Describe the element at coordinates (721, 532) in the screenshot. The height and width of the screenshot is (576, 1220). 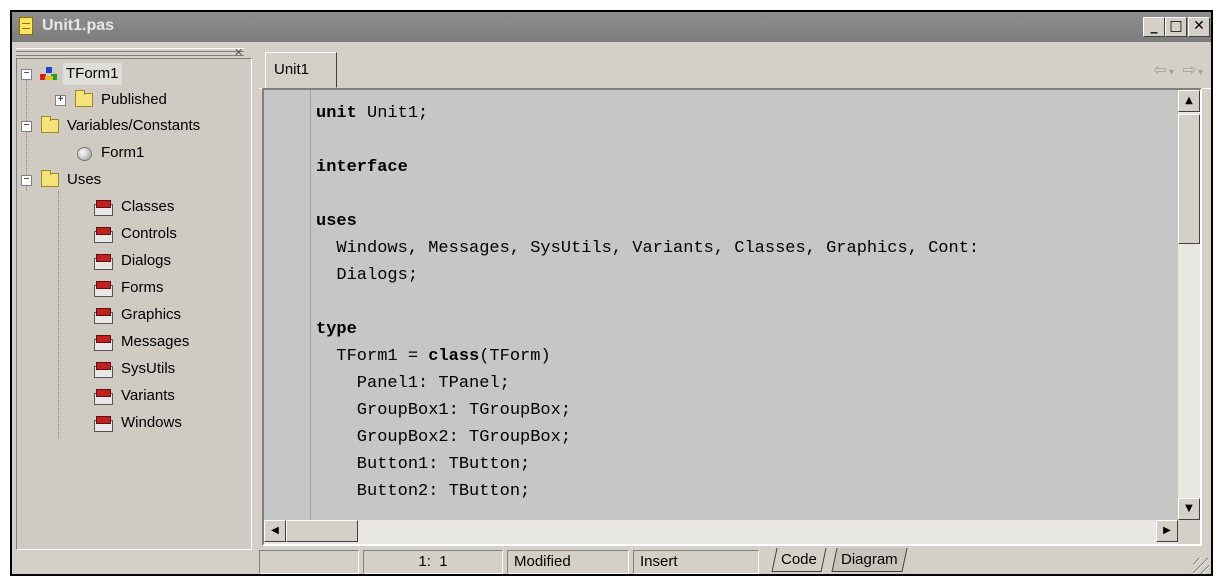
I see `horizontal-scrollbar: ◀ ▶` at that location.